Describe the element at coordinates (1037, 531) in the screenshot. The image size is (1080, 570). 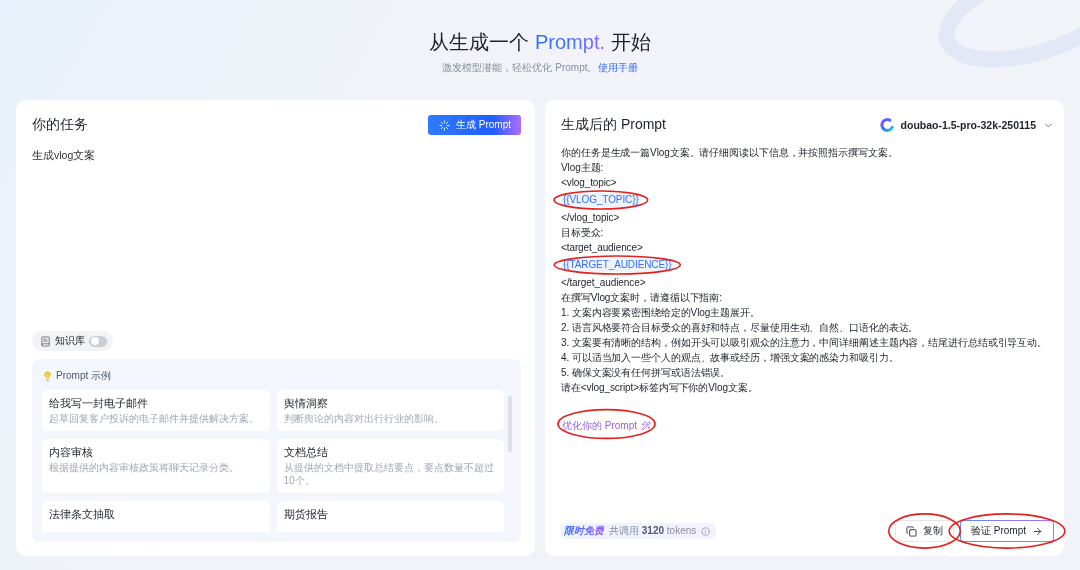
I see `arrow-right-icon` at that location.